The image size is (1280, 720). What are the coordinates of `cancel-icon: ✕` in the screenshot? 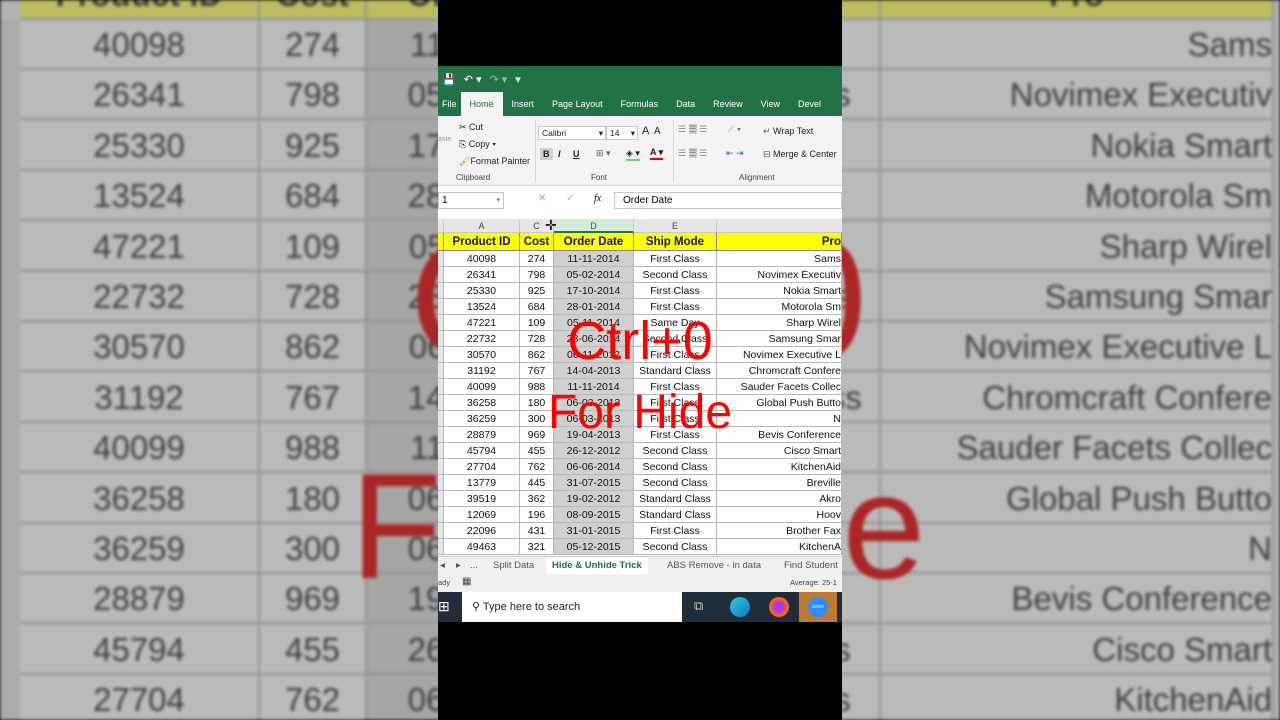 It's located at (542, 198).